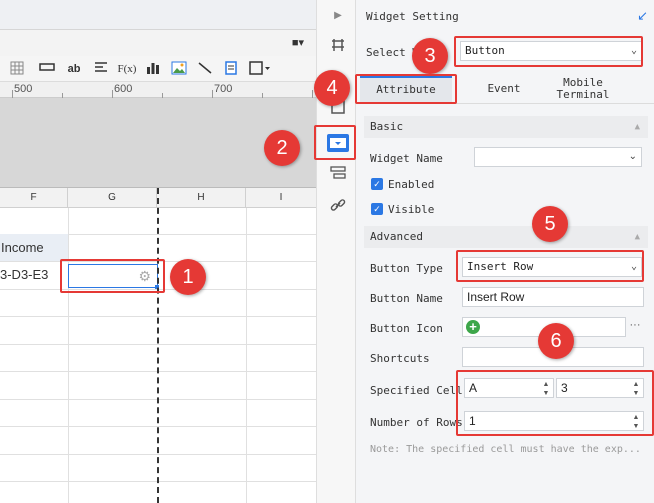 This screenshot has width=654, height=503. I want to click on ellipsis-icon, so click(47, 69).